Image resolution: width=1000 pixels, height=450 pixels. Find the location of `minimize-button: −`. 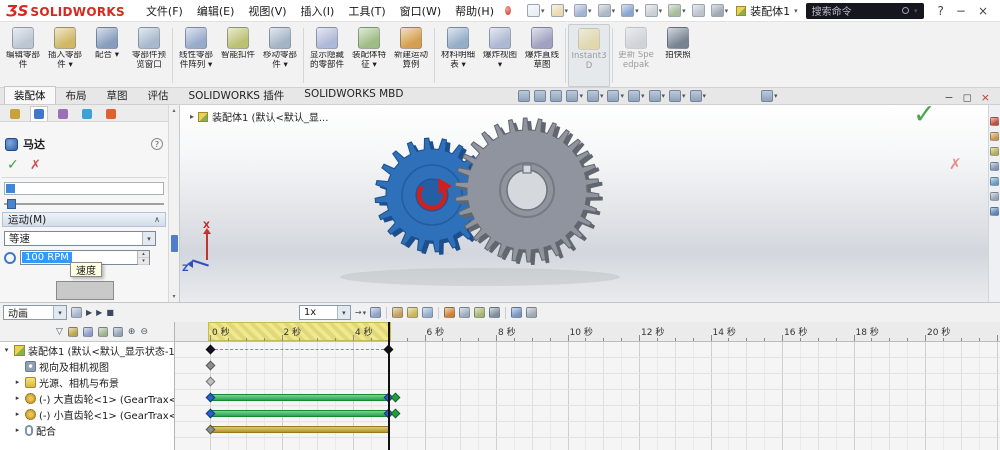

minimize-button: − is located at coordinates (961, 11).